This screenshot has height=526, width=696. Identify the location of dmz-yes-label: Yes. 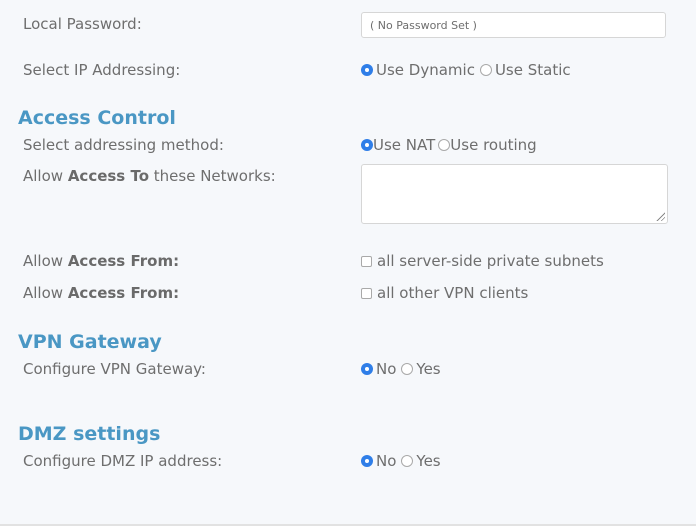
(428, 461).